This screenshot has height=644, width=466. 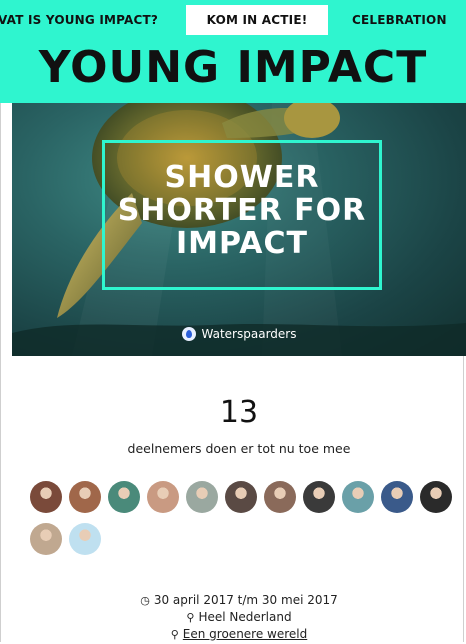 I want to click on organization-name: Waterspaarders, so click(x=249, y=334).